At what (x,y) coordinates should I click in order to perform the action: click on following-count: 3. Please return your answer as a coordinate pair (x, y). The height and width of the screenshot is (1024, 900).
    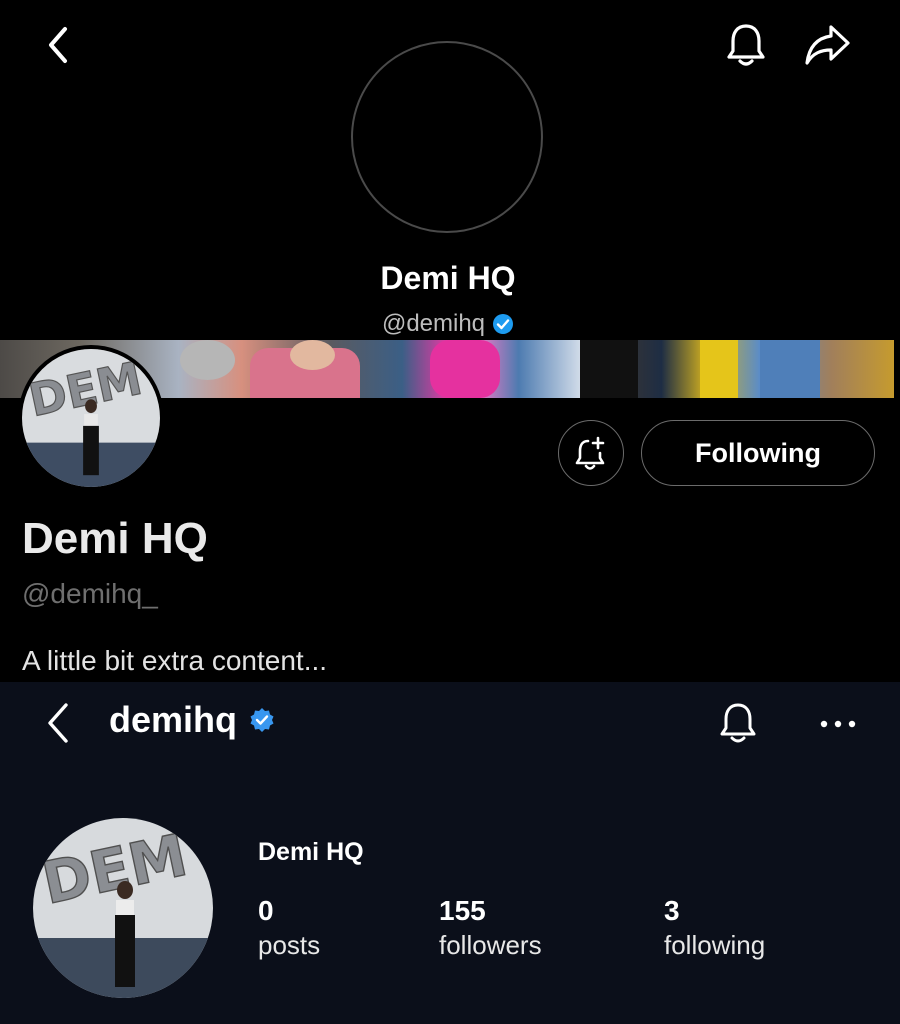
    Looking at the image, I should click on (672, 910).